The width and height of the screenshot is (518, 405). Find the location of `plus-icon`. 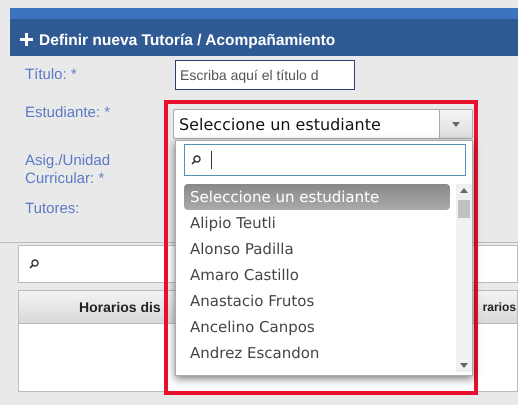

plus-icon is located at coordinates (26, 39).